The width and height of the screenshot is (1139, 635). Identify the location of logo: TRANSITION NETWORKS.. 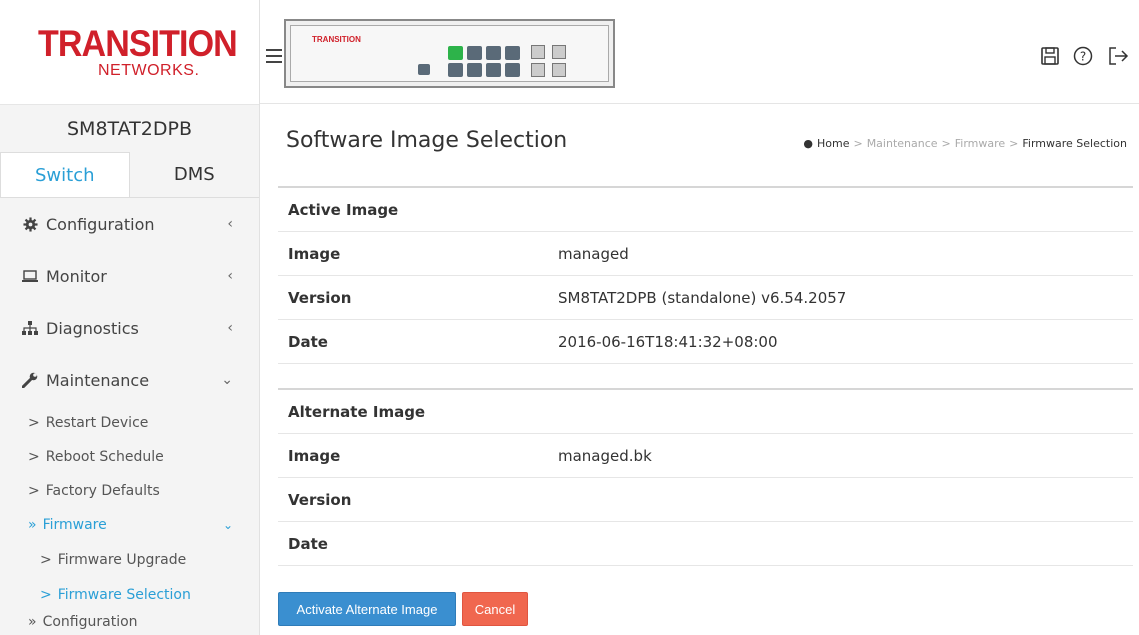
(129, 52).